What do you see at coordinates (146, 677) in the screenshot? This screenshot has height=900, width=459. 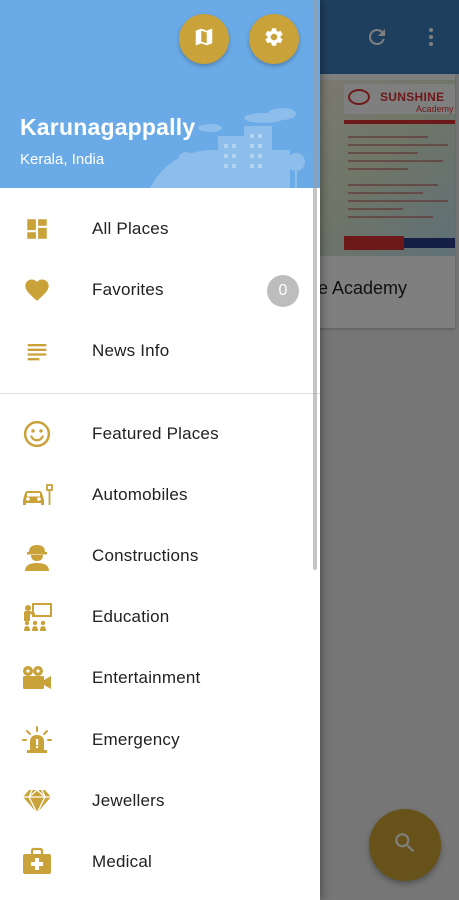 I see `drawer-item-label: Entertainment` at bounding box center [146, 677].